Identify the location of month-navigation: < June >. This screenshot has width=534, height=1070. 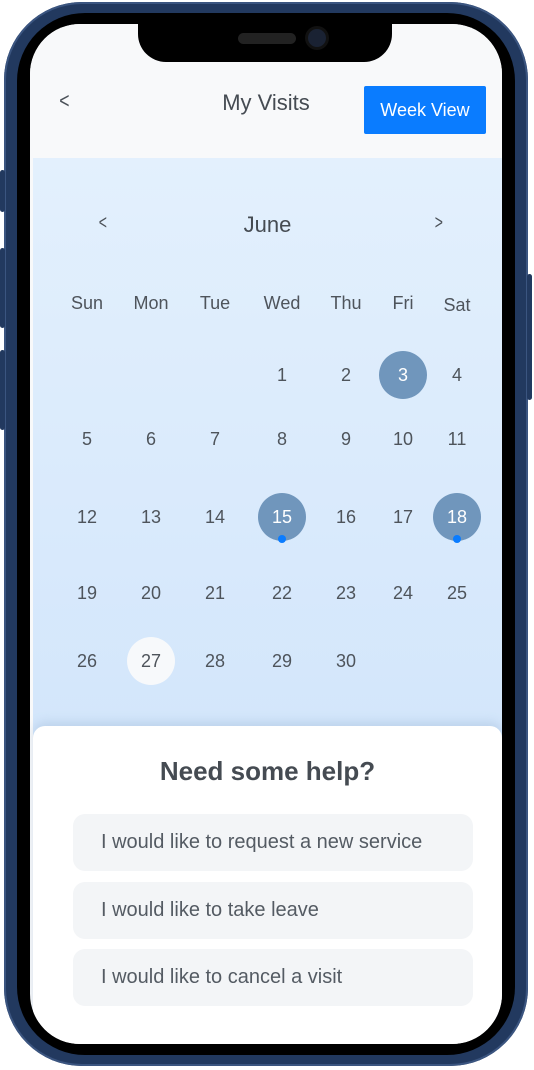
(267, 226).